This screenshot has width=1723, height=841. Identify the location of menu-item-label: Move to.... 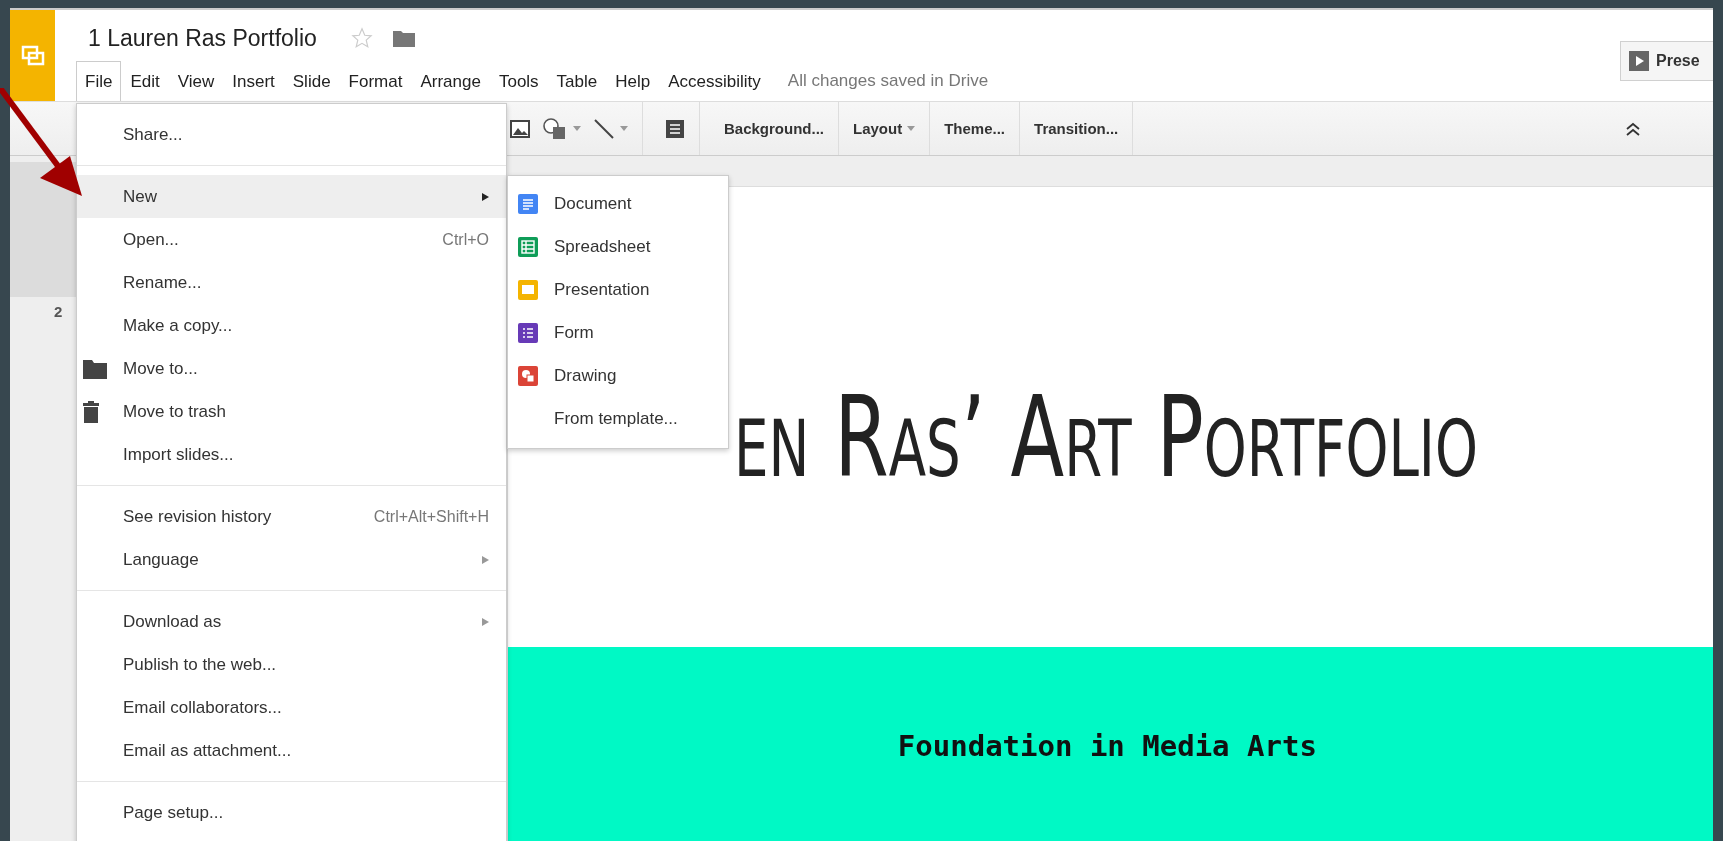
(161, 368).